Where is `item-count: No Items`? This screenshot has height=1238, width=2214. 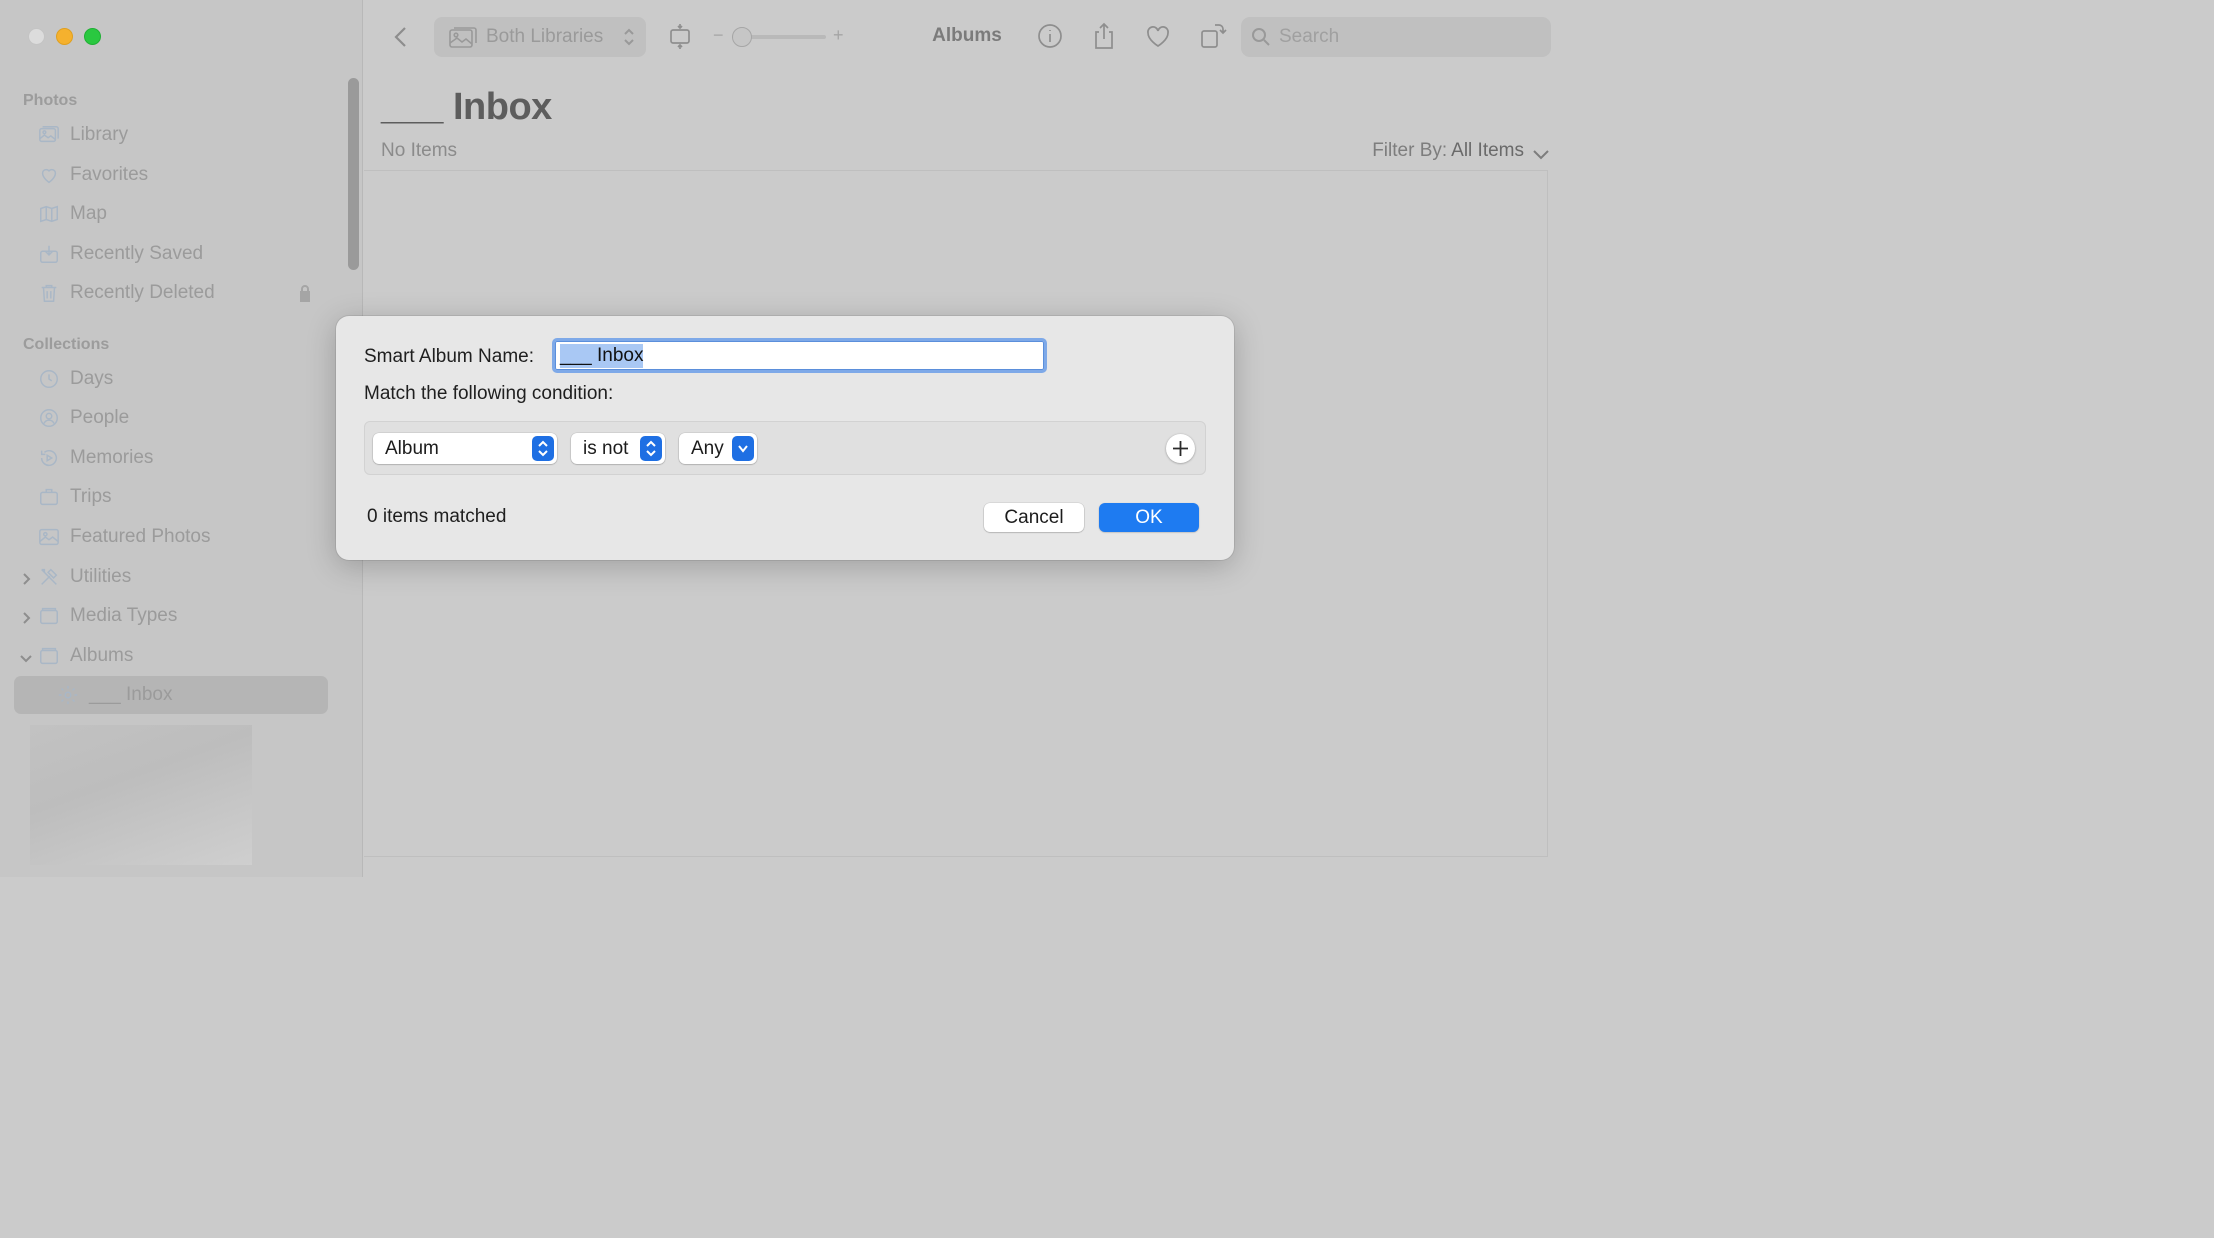
item-count: No Items is located at coordinates (419, 150).